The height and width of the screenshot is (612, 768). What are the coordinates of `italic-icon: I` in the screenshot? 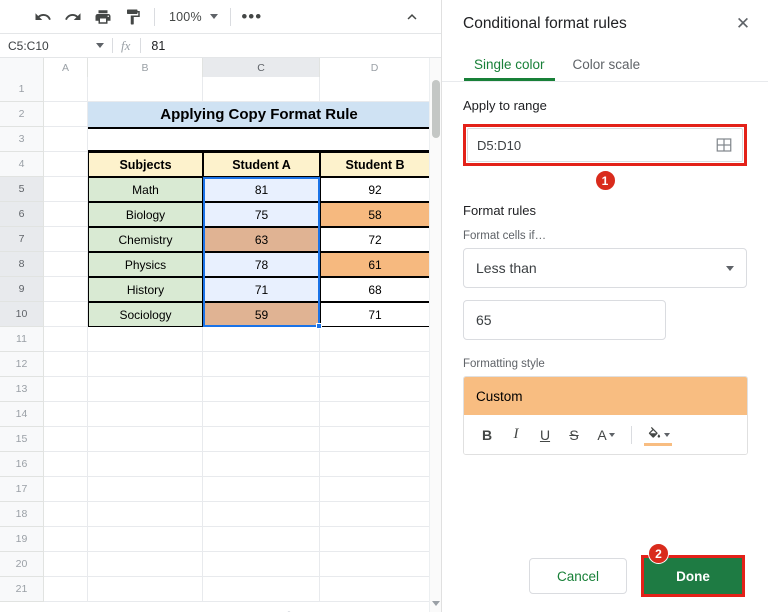 It's located at (516, 435).